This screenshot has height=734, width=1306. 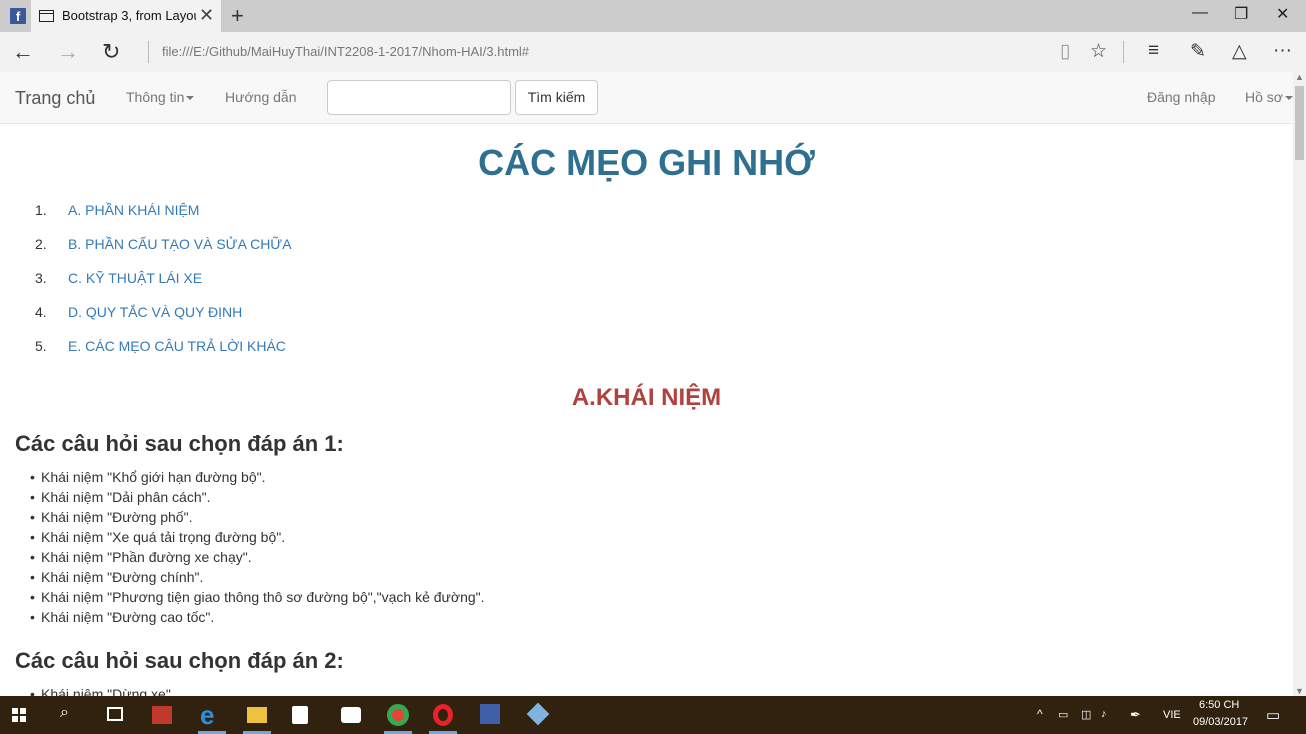 What do you see at coordinates (1040, 714) in the screenshot?
I see `show-hidden-icons-icon: ^` at bounding box center [1040, 714].